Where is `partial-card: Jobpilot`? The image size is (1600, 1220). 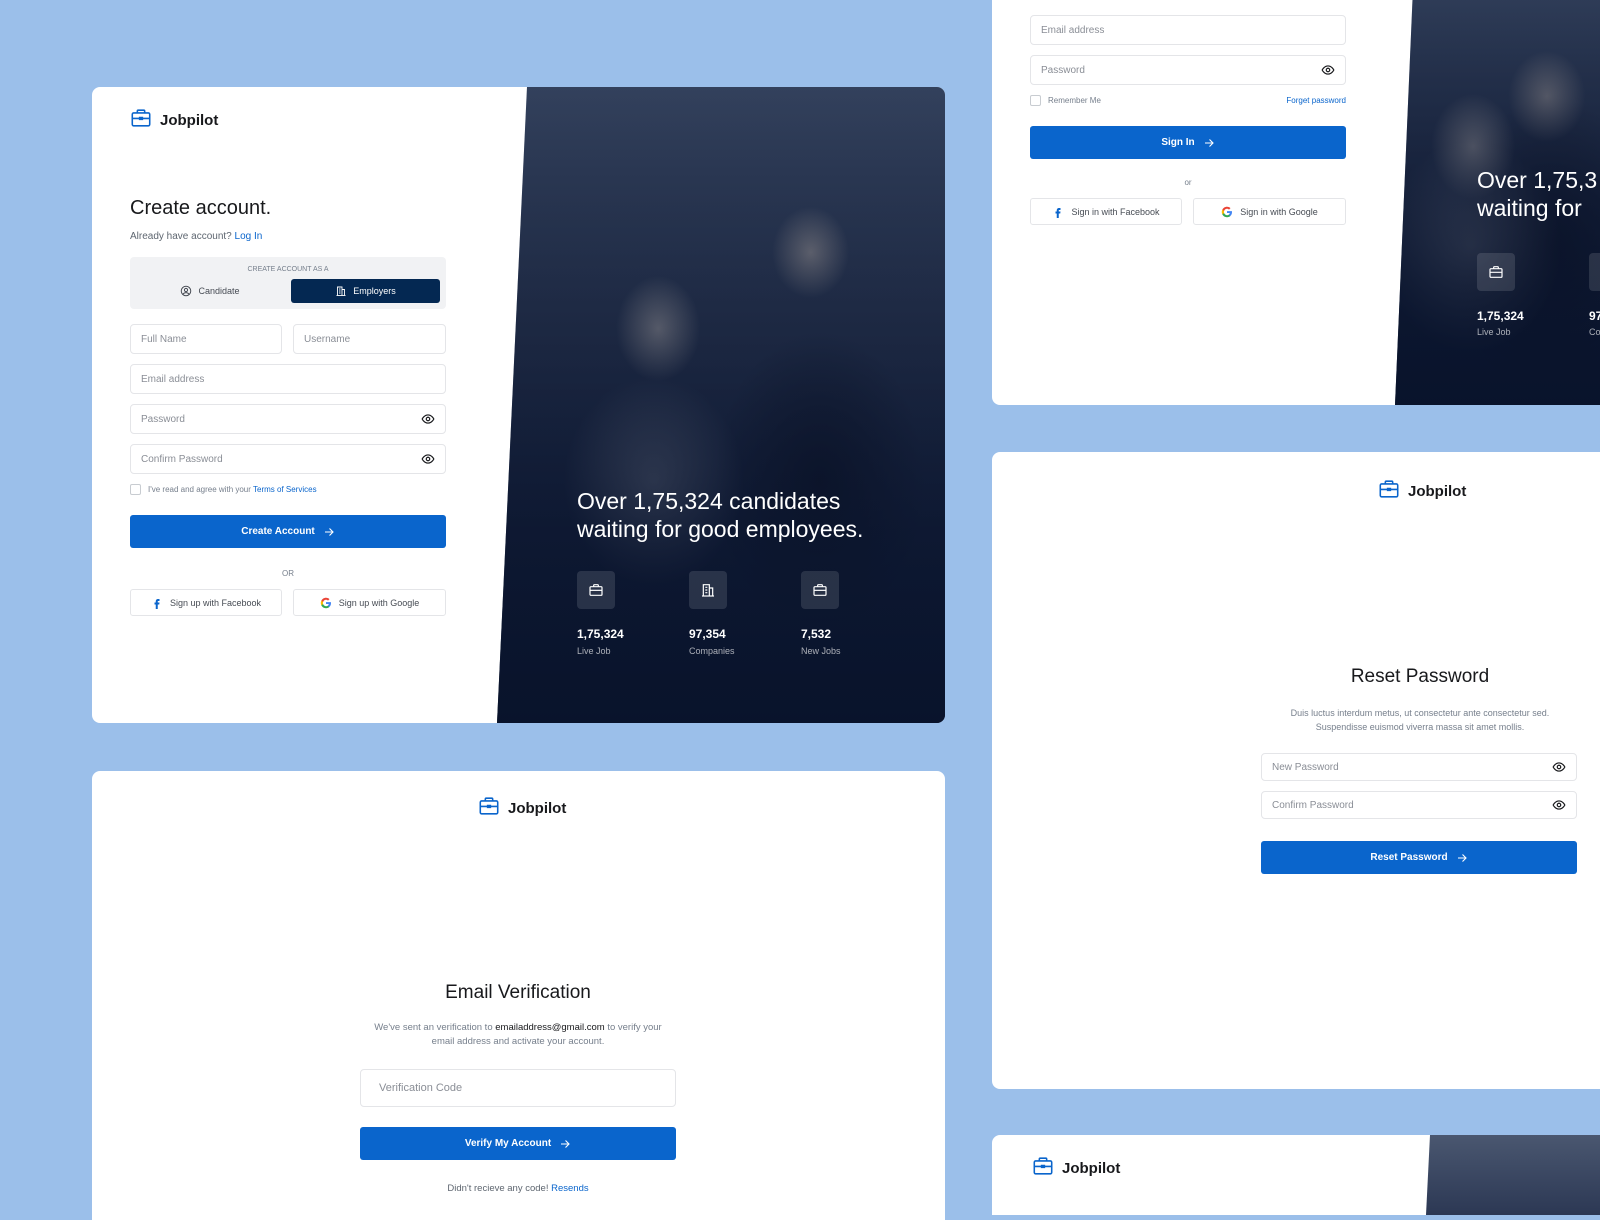 partial-card: Jobpilot is located at coordinates (1296, 1175).